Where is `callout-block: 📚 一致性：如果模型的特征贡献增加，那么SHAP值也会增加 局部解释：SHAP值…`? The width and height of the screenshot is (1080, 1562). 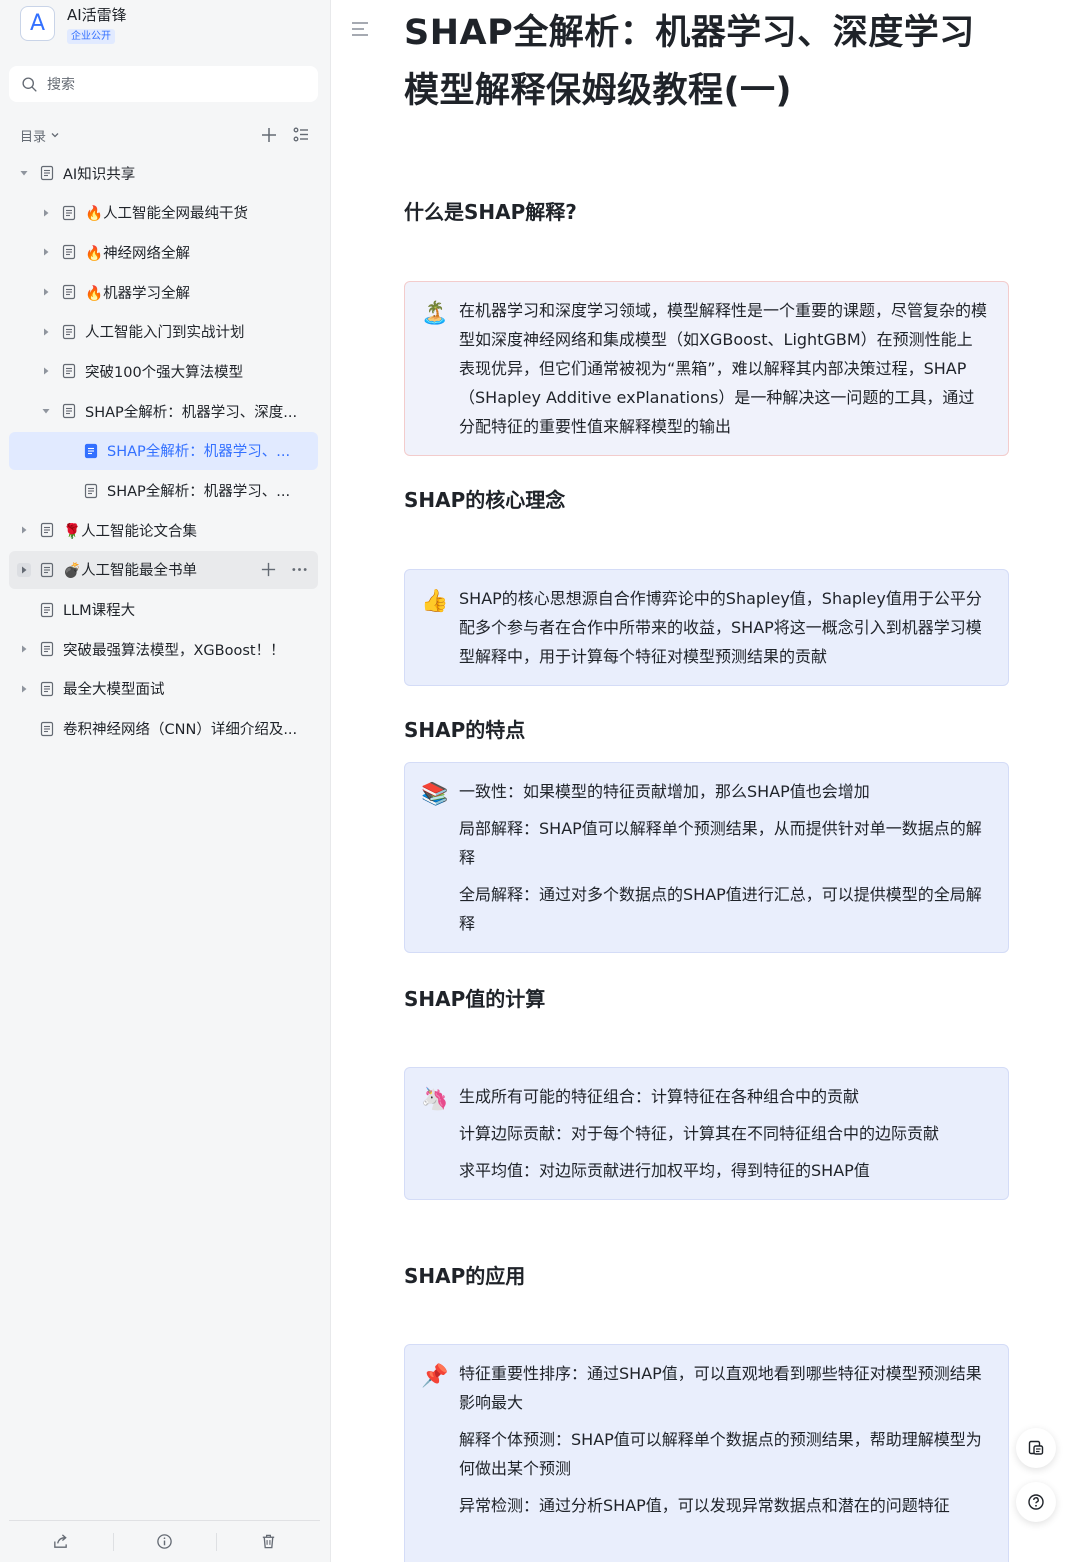
callout-block: 📚 一致性：如果模型的特征贡献增加，那么SHAP值也会增加 局部解释：SHAP值… is located at coordinates (706, 857).